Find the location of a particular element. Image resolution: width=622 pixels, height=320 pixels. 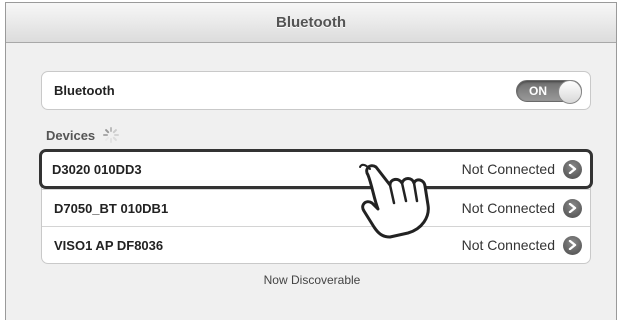

loading-spinner-icon is located at coordinates (111, 135).